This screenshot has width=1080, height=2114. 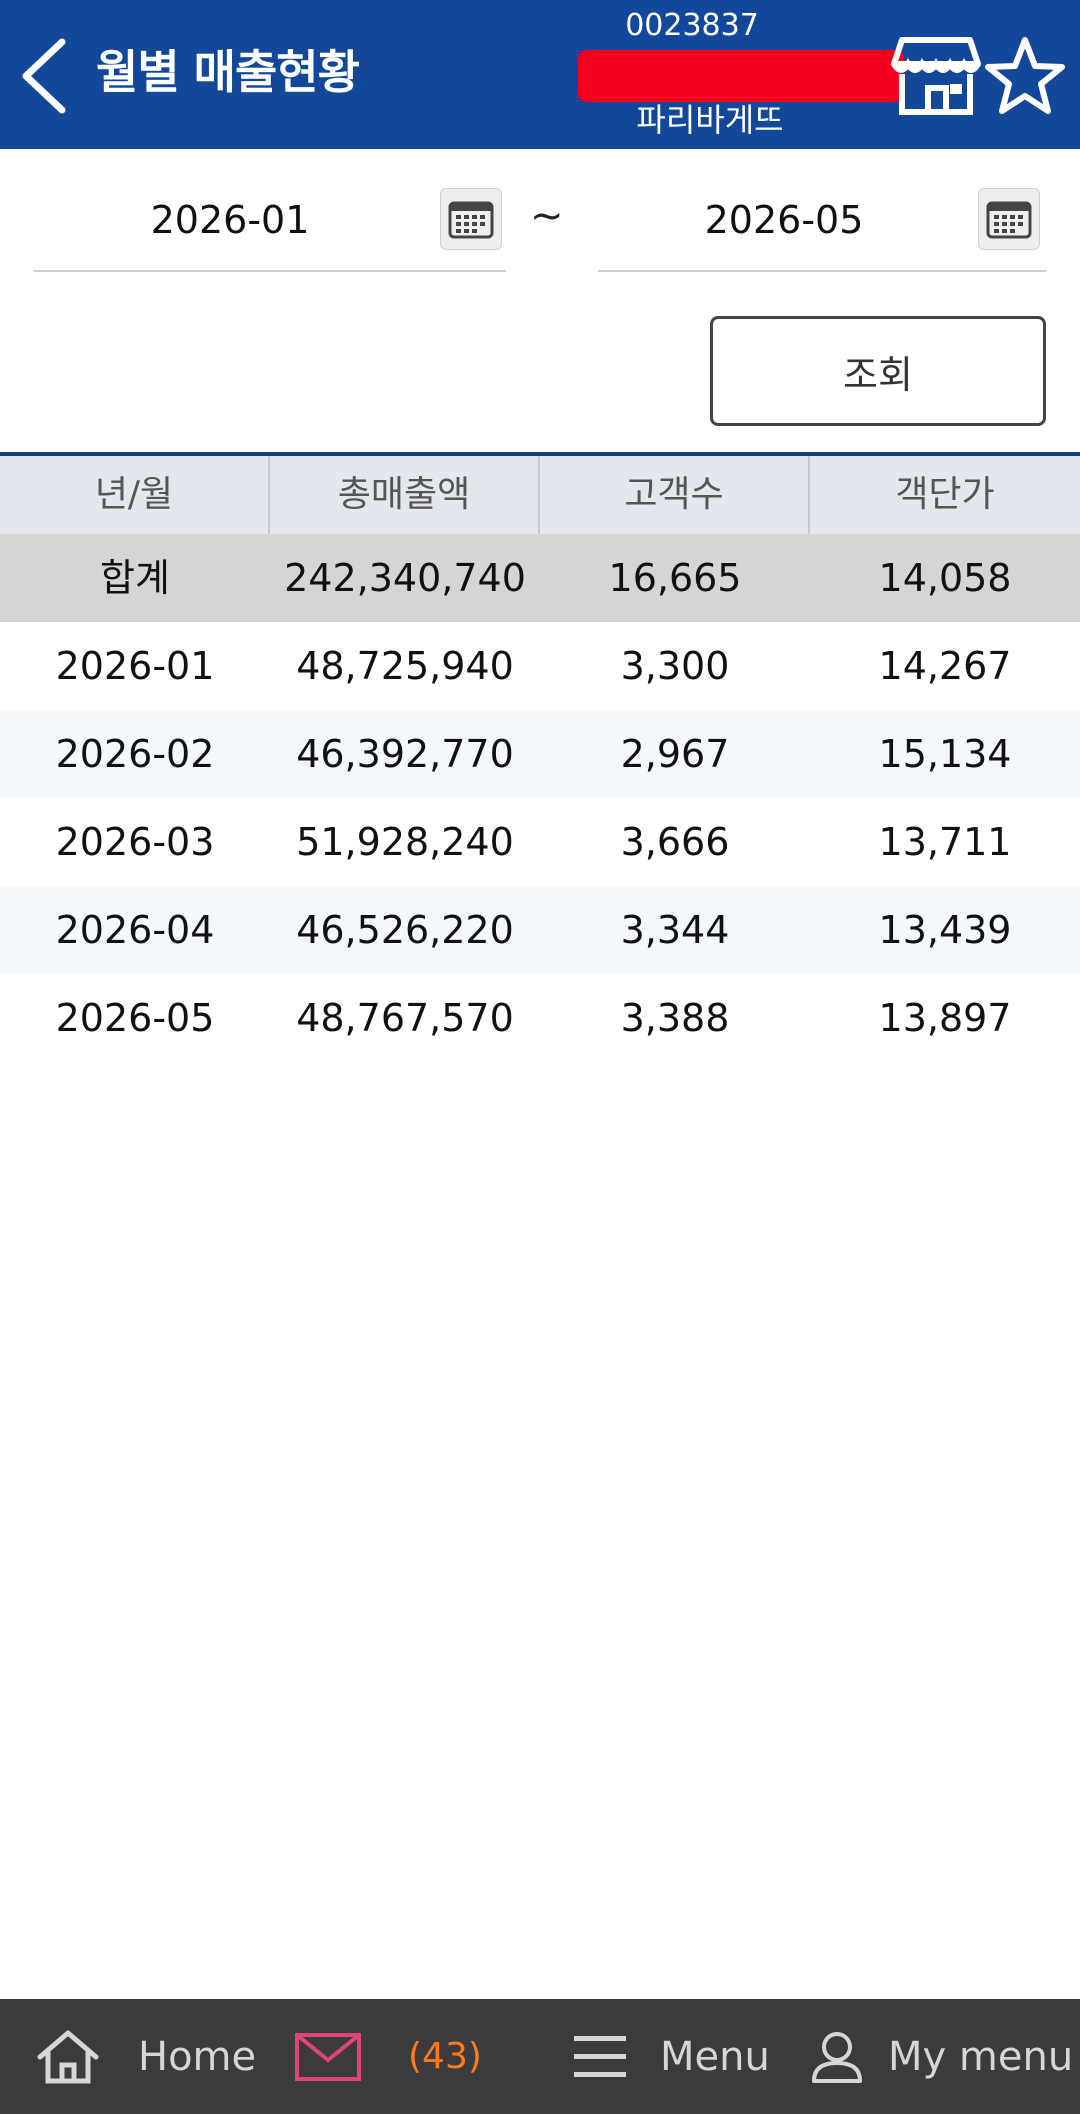 What do you see at coordinates (230, 220) in the screenshot?
I see `date-from-value: 2026-01` at bounding box center [230, 220].